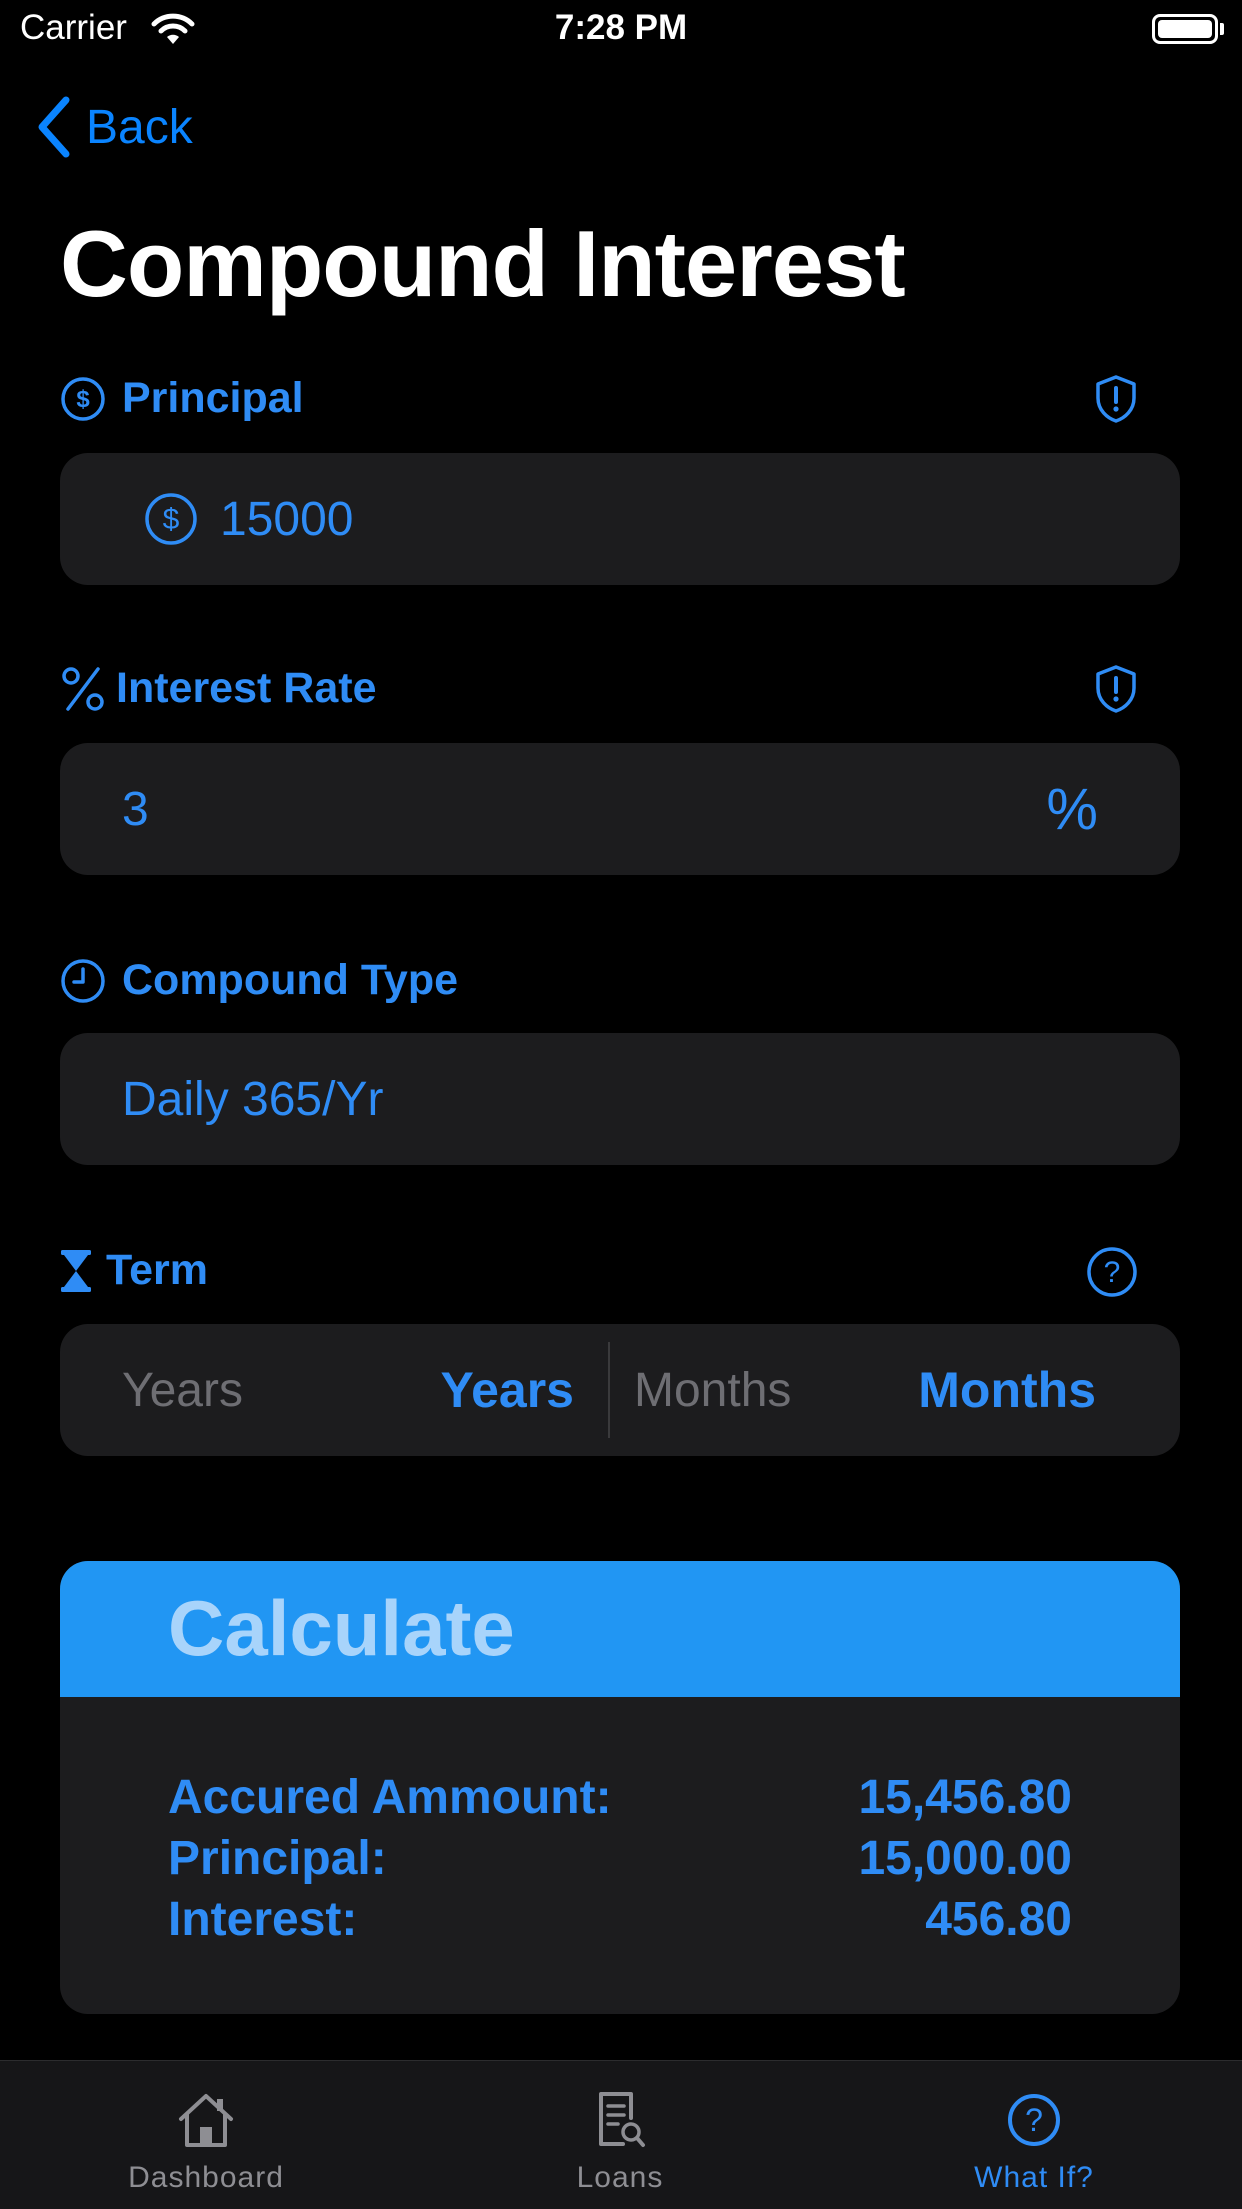  What do you see at coordinates (341, 1628) in the screenshot?
I see `calculate-button-label: Calculate` at bounding box center [341, 1628].